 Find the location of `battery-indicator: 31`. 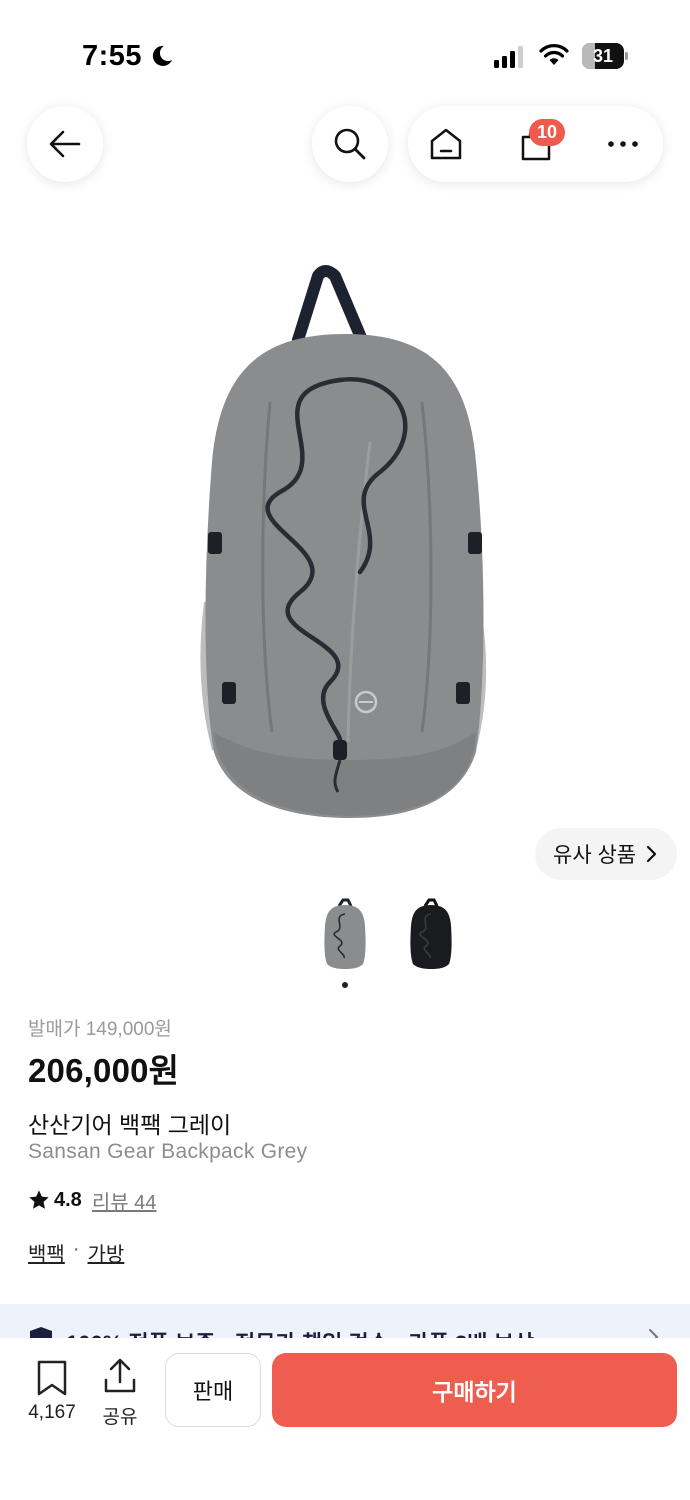

battery-indicator: 31 is located at coordinates (605, 56).